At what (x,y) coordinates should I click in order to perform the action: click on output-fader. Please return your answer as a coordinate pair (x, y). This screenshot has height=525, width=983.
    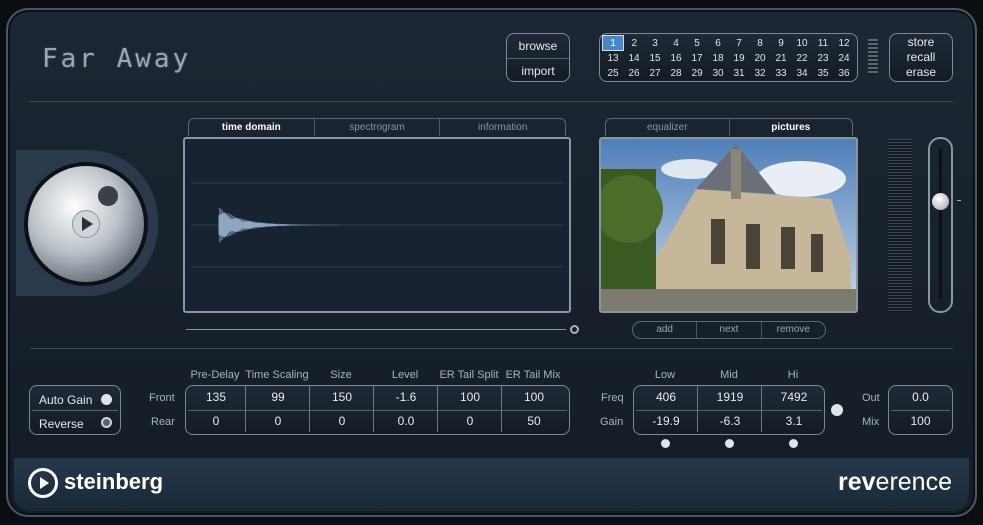
    Looking at the image, I should click on (940, 225).